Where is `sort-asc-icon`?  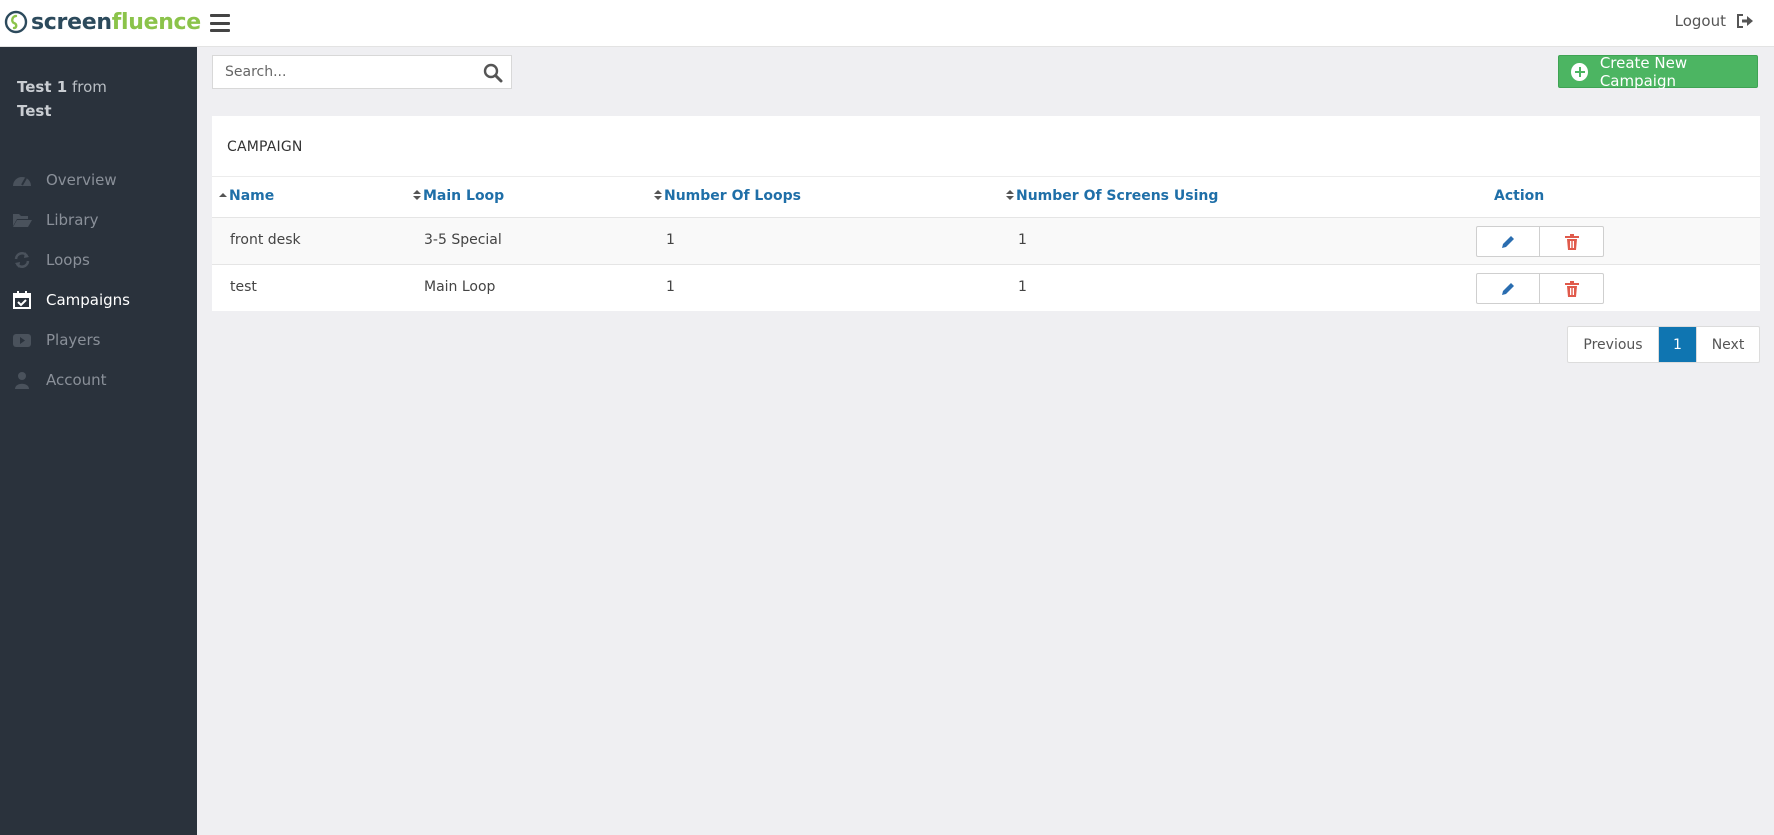 sort-asc-icon is located at coordinates (223, 196).